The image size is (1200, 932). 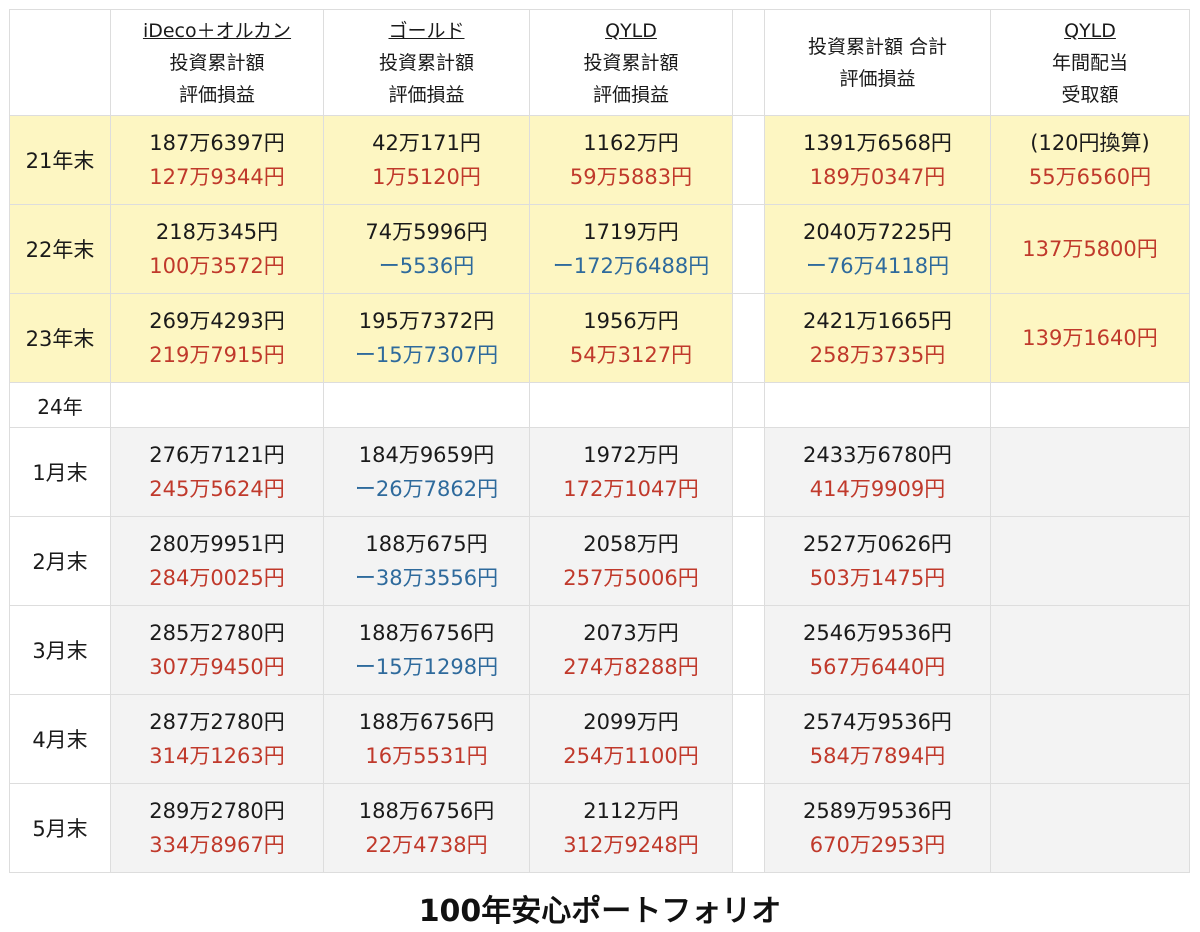 What do you see at coordinates (60, 561) in the screenshot?
I see `row-label: 2月末` at bounding box center [60, 561].